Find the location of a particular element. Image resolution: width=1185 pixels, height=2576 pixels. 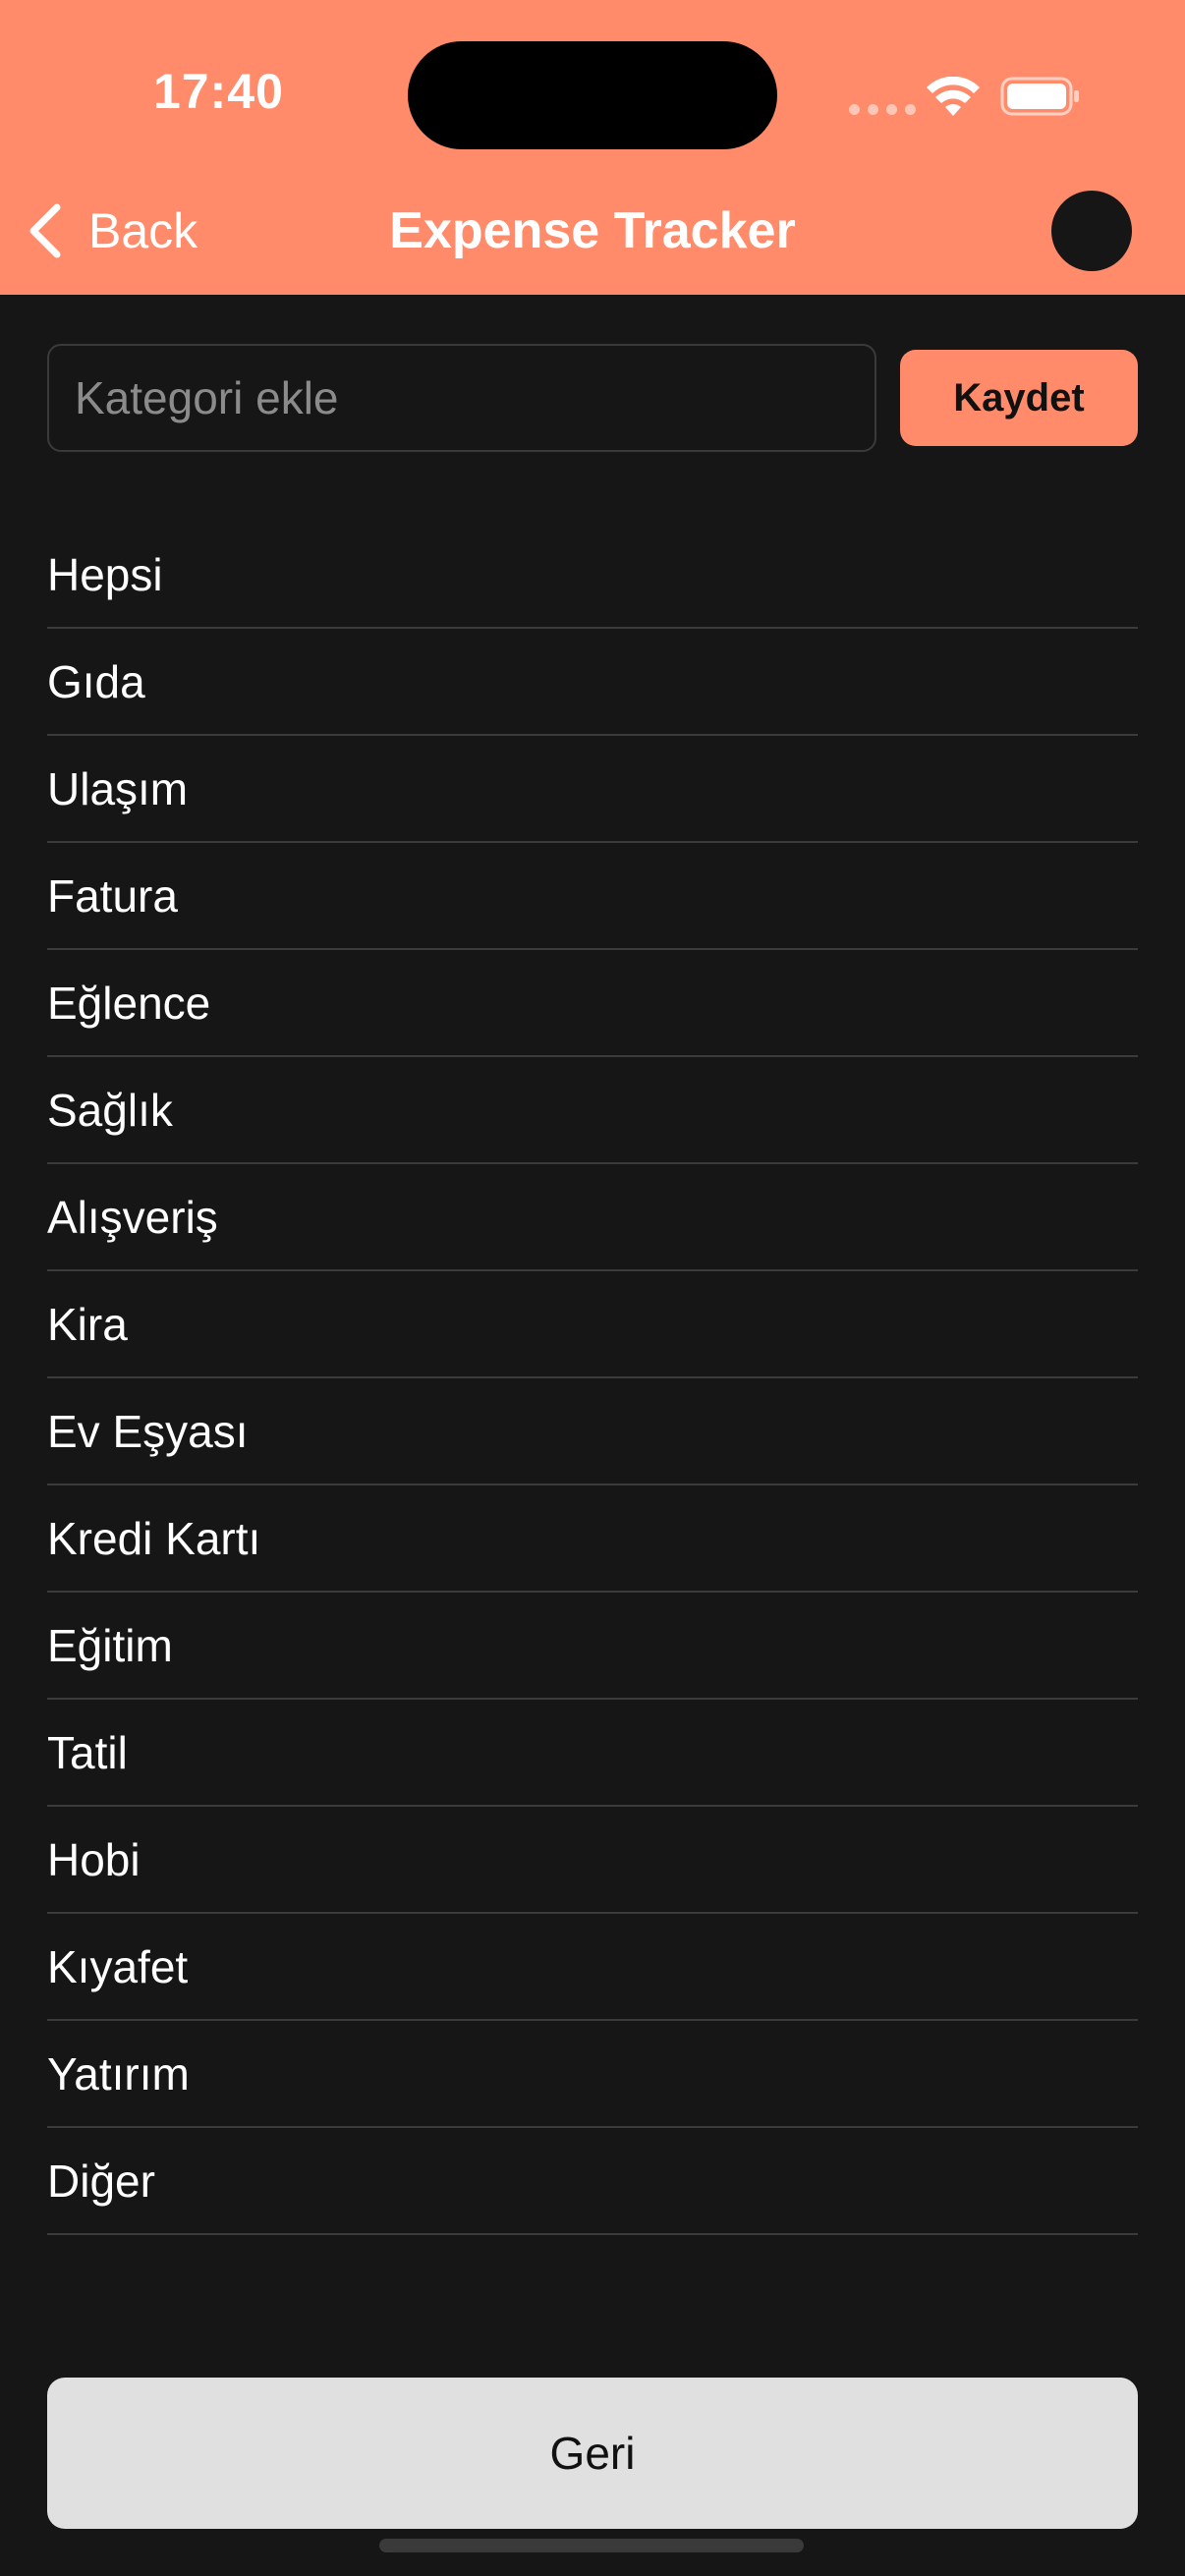

category-item: Gıda is located at coordinates (592, 682).